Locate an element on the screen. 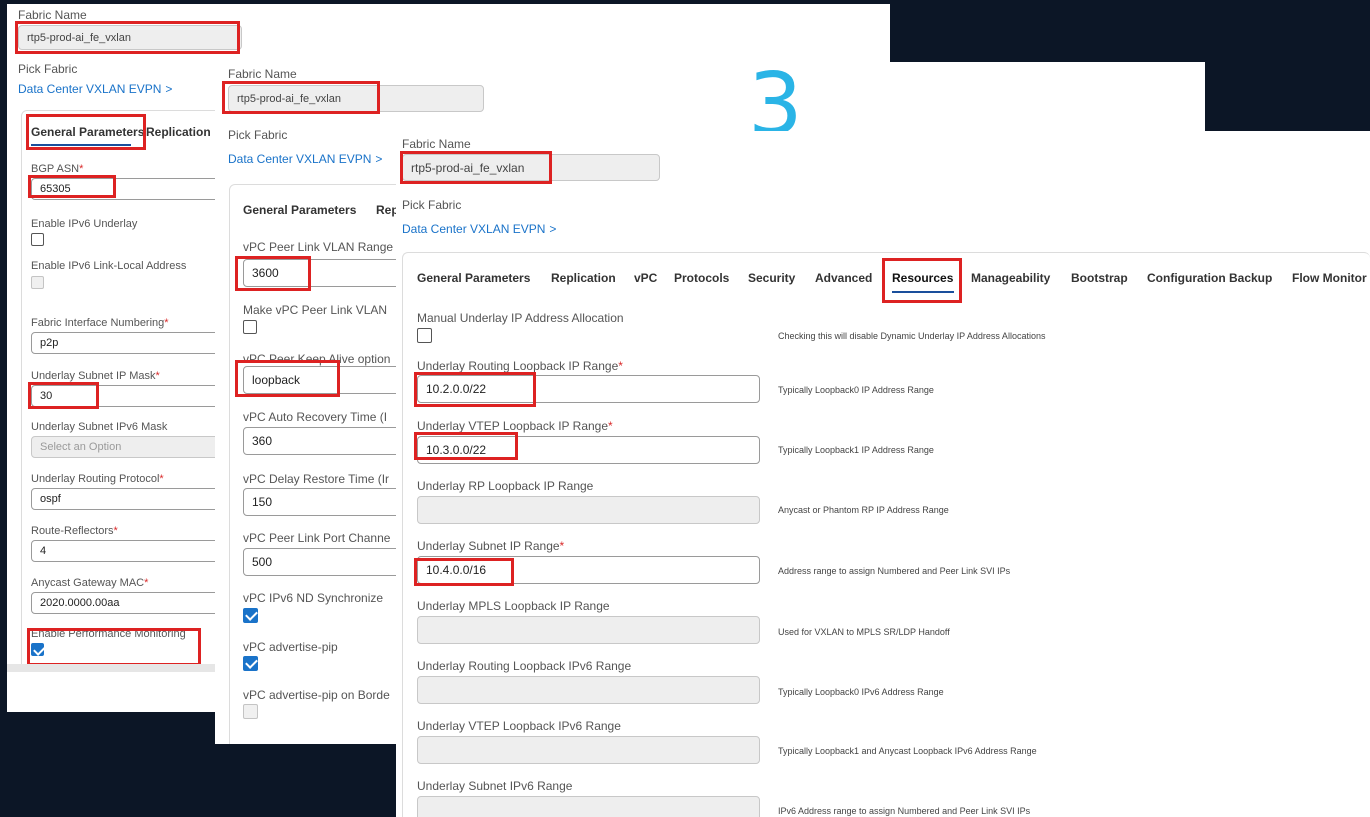 This screenshot has height=817, width=1370. bgp-asn-input: 65305 is located at coordinates (131, 189).